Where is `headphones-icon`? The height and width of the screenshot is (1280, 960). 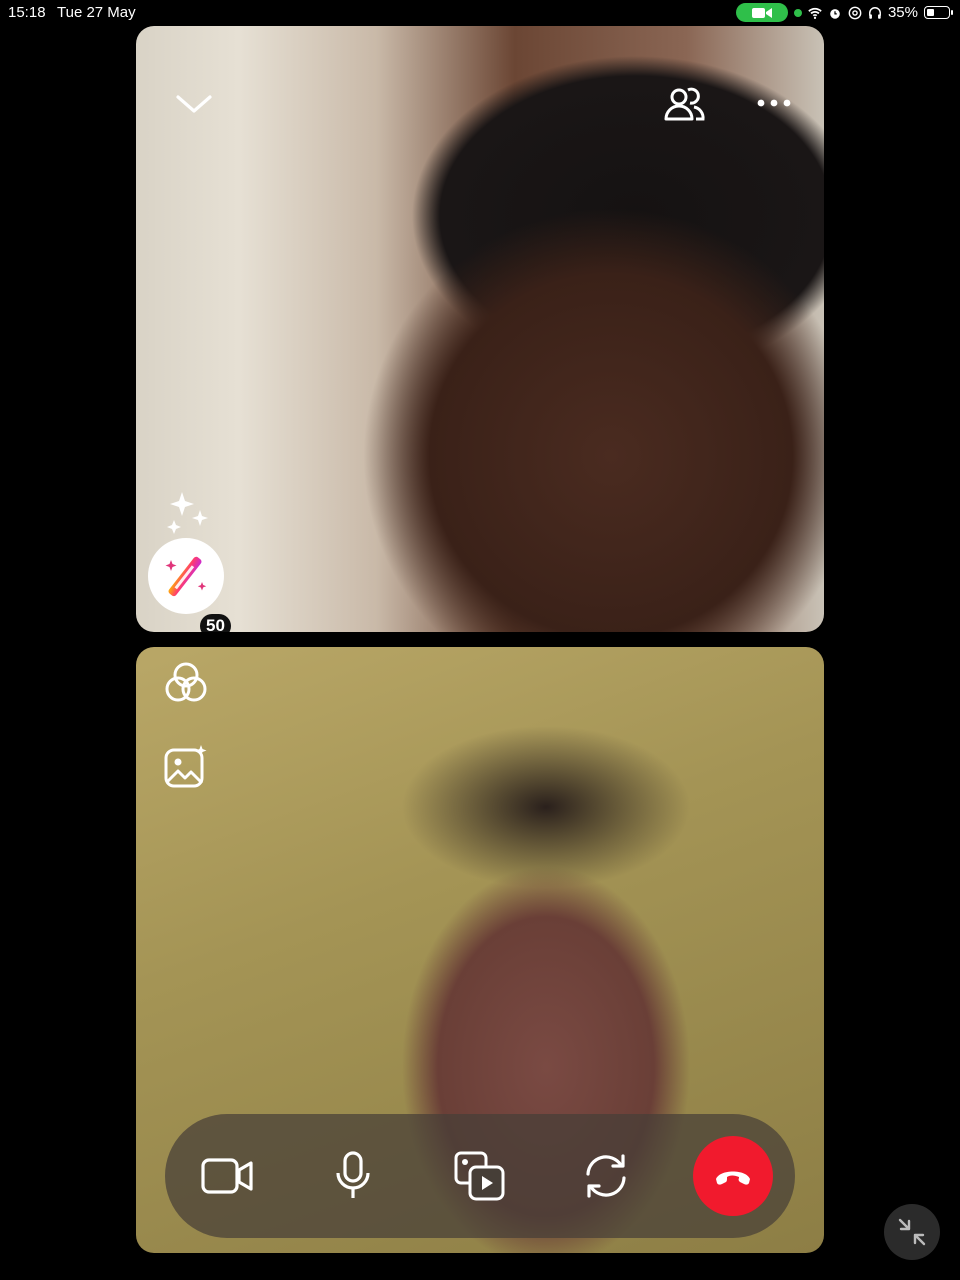 headphones-icon is located at coordinates (875, 12).